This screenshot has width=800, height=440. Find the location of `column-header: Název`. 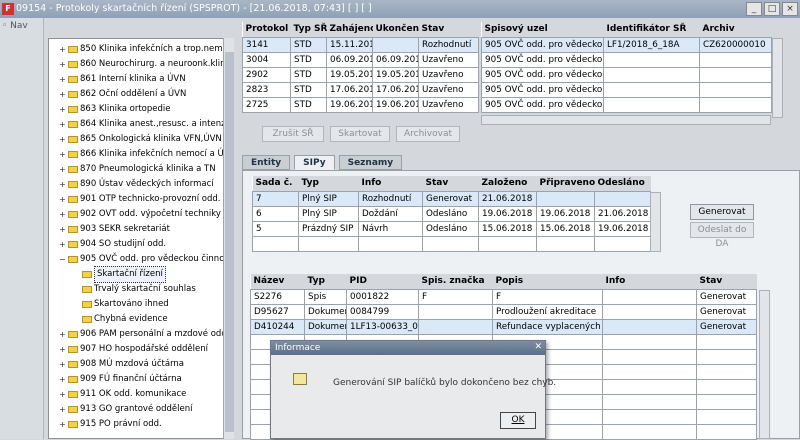

column-header: Název is located at coordinates (277, 281).